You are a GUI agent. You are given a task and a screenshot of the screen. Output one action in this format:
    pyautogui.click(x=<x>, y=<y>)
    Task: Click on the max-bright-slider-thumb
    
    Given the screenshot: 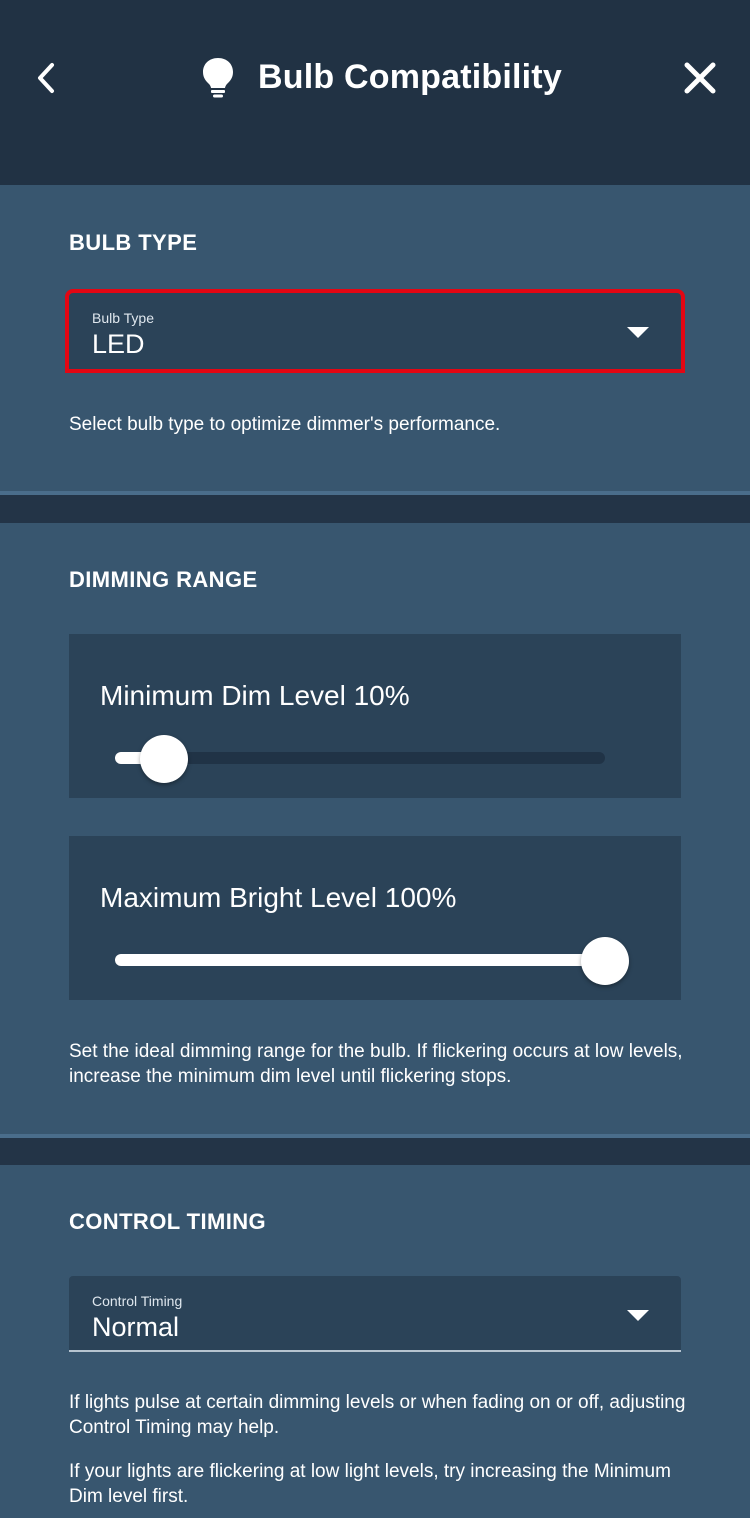 What is the action you would take?
    pyautogui.click(x=605, y=961)
    